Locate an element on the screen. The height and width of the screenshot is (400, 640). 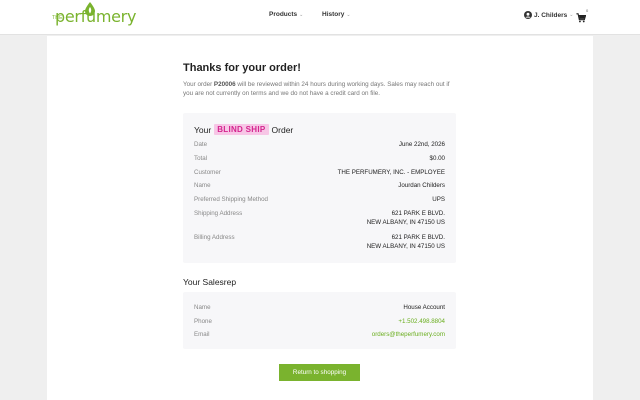
order-title-prefix: Your is located at coordinates (203, 129).